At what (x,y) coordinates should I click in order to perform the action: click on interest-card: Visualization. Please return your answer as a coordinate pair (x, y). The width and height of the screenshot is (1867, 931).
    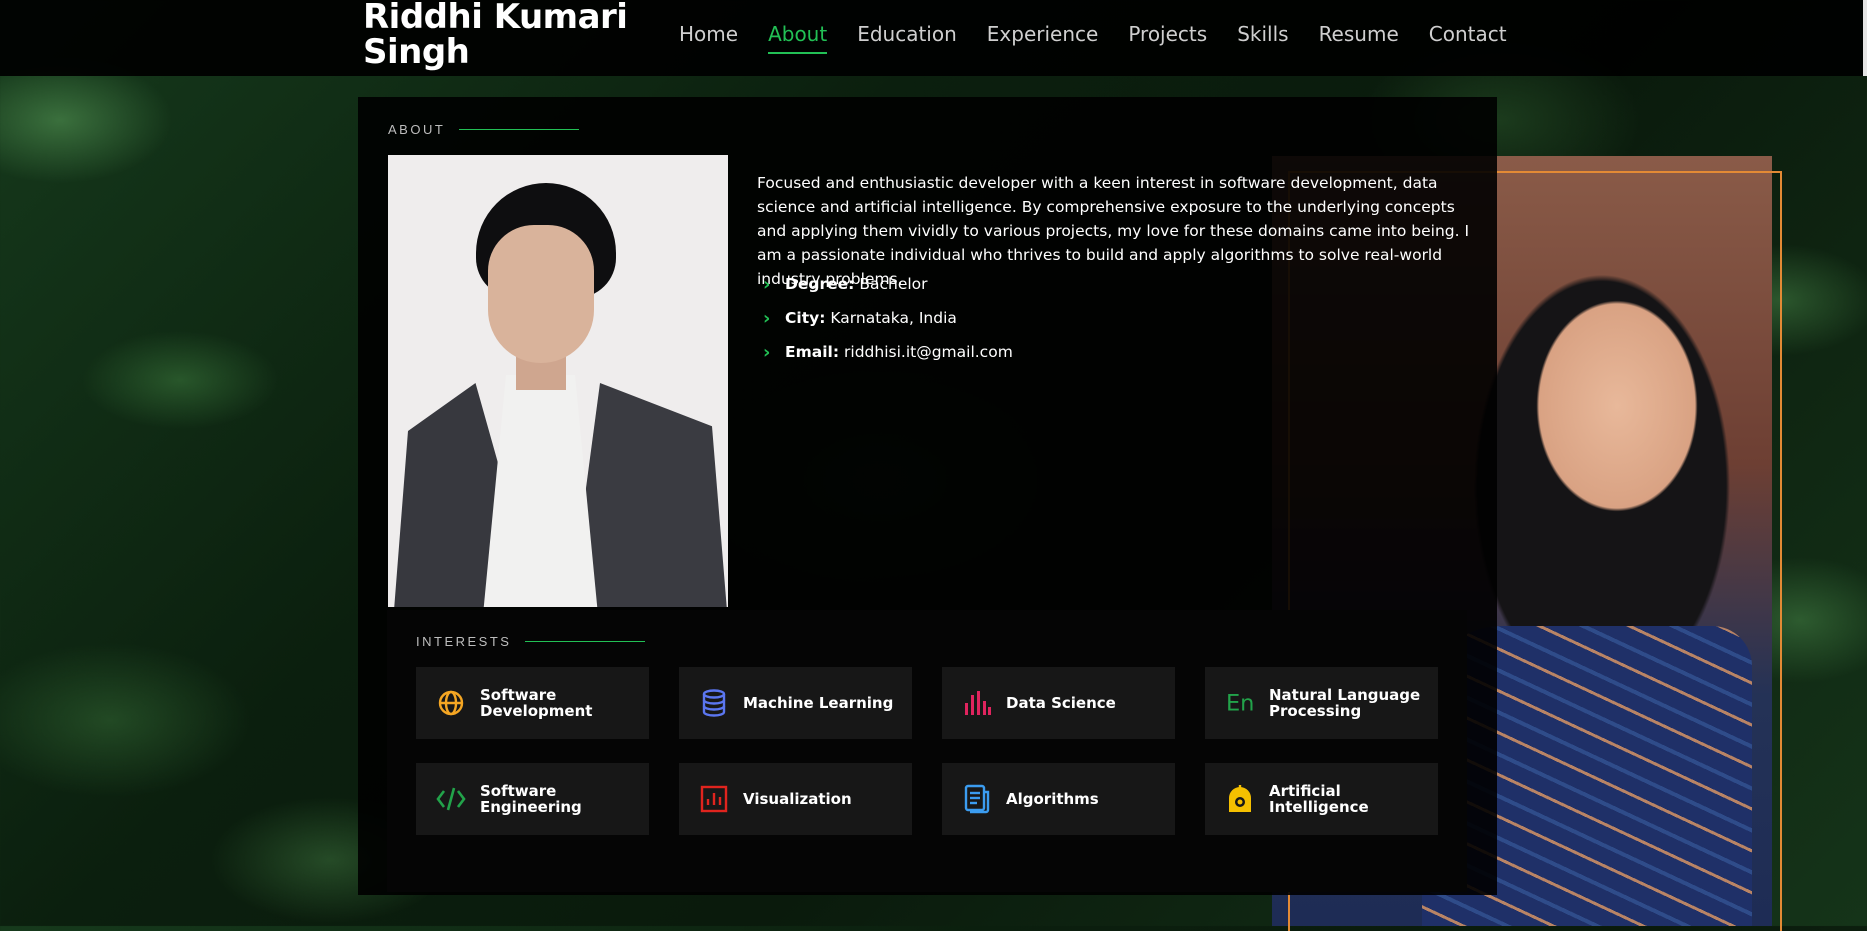
    Looking at the image, I should click on (795, 799).